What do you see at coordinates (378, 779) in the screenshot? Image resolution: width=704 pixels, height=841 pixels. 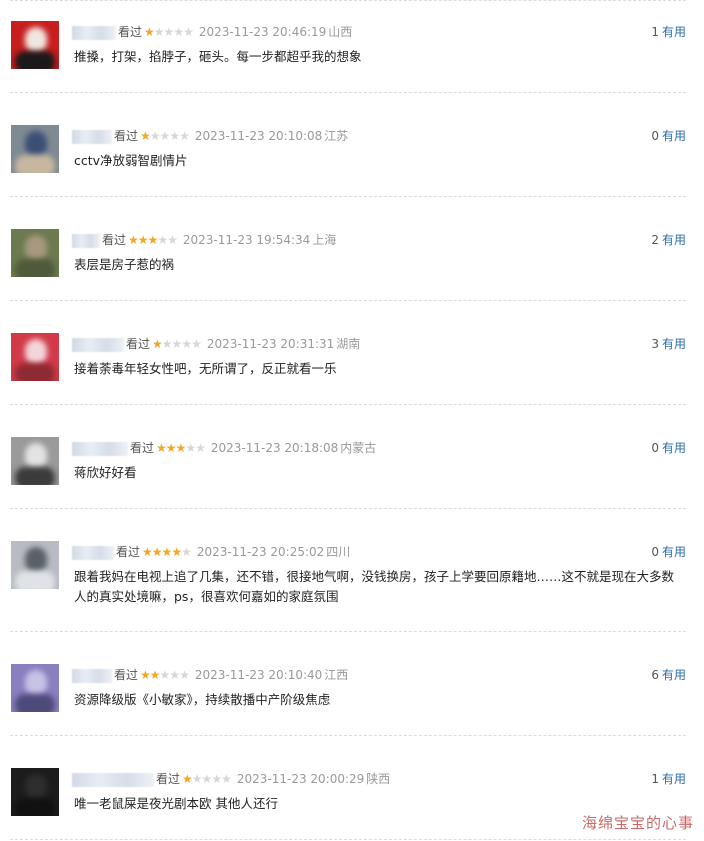 I see `comment-location: 陕西` at bounding box center [378, 779].